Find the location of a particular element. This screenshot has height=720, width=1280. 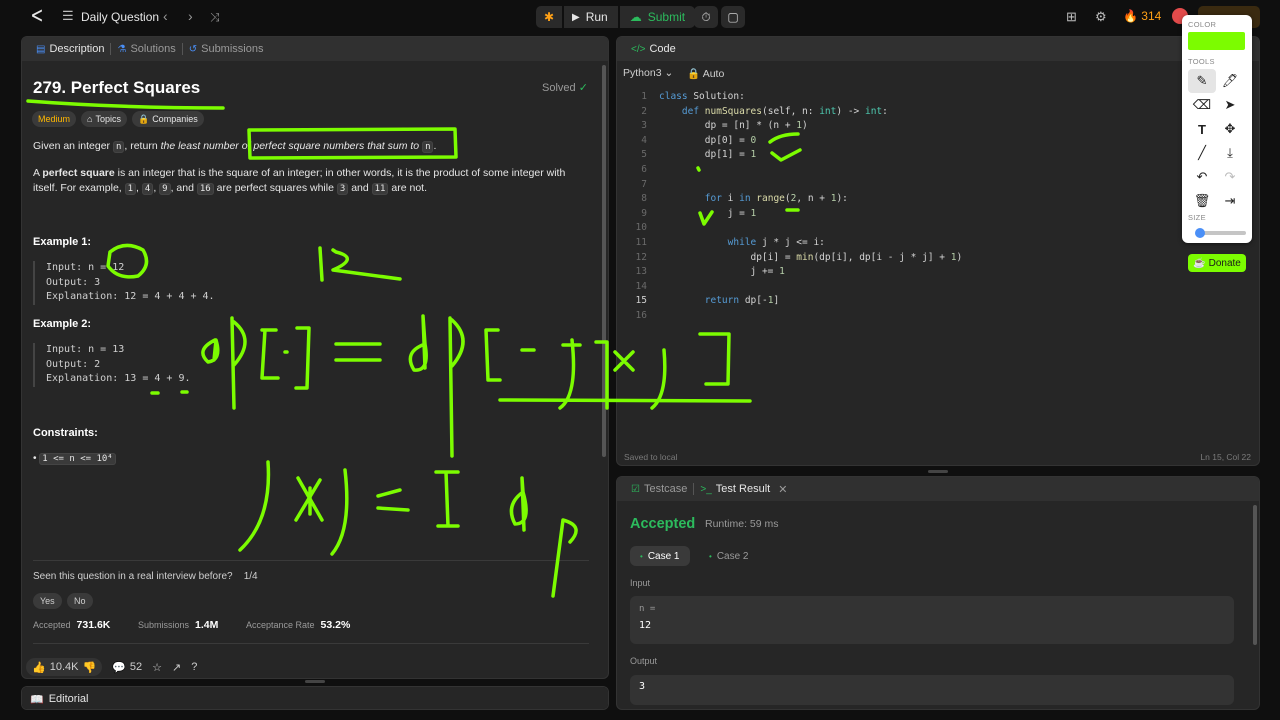

shuffle-icon: ⤨ is located at coordinates (215, 17).